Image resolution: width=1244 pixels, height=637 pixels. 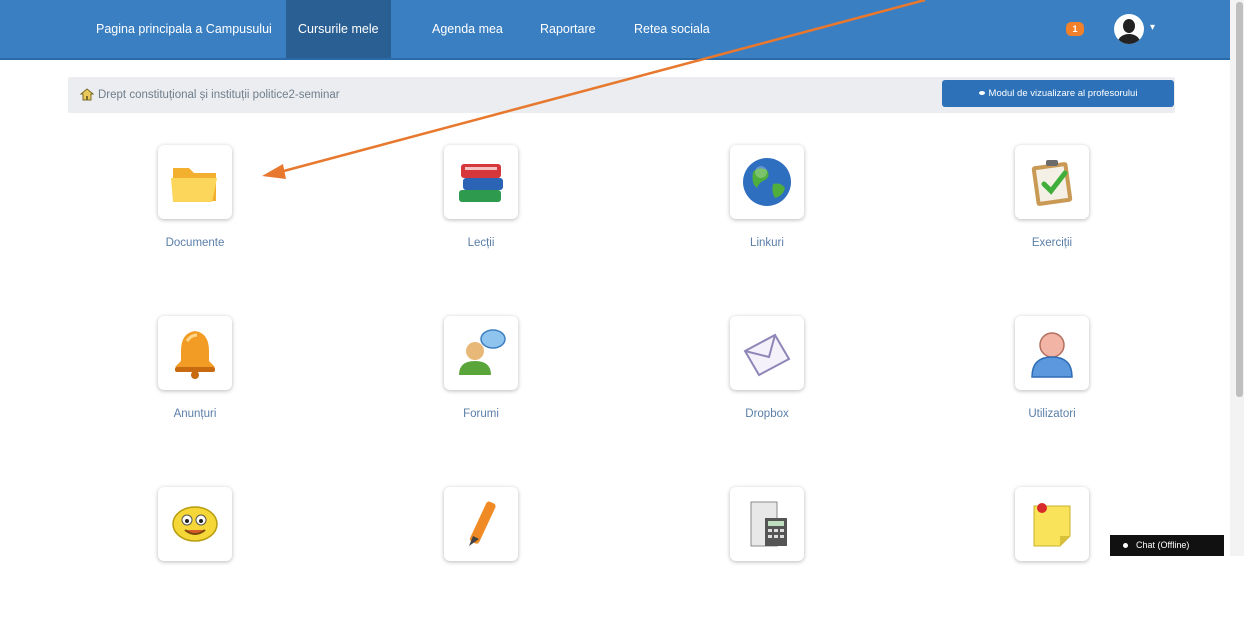 I want to click on tool-pencil, so click(x=482, y=562).